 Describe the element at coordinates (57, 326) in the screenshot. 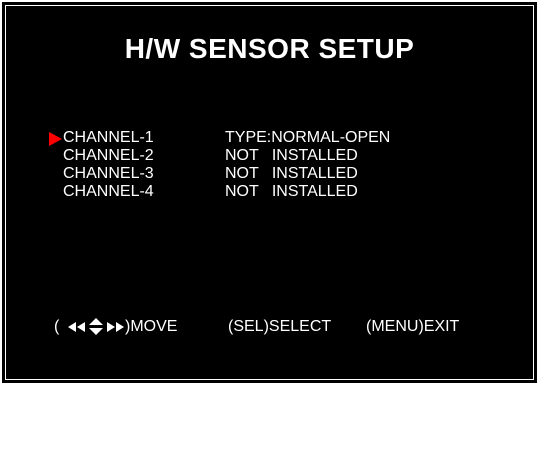

I see `move-open-paren: (` at that location.